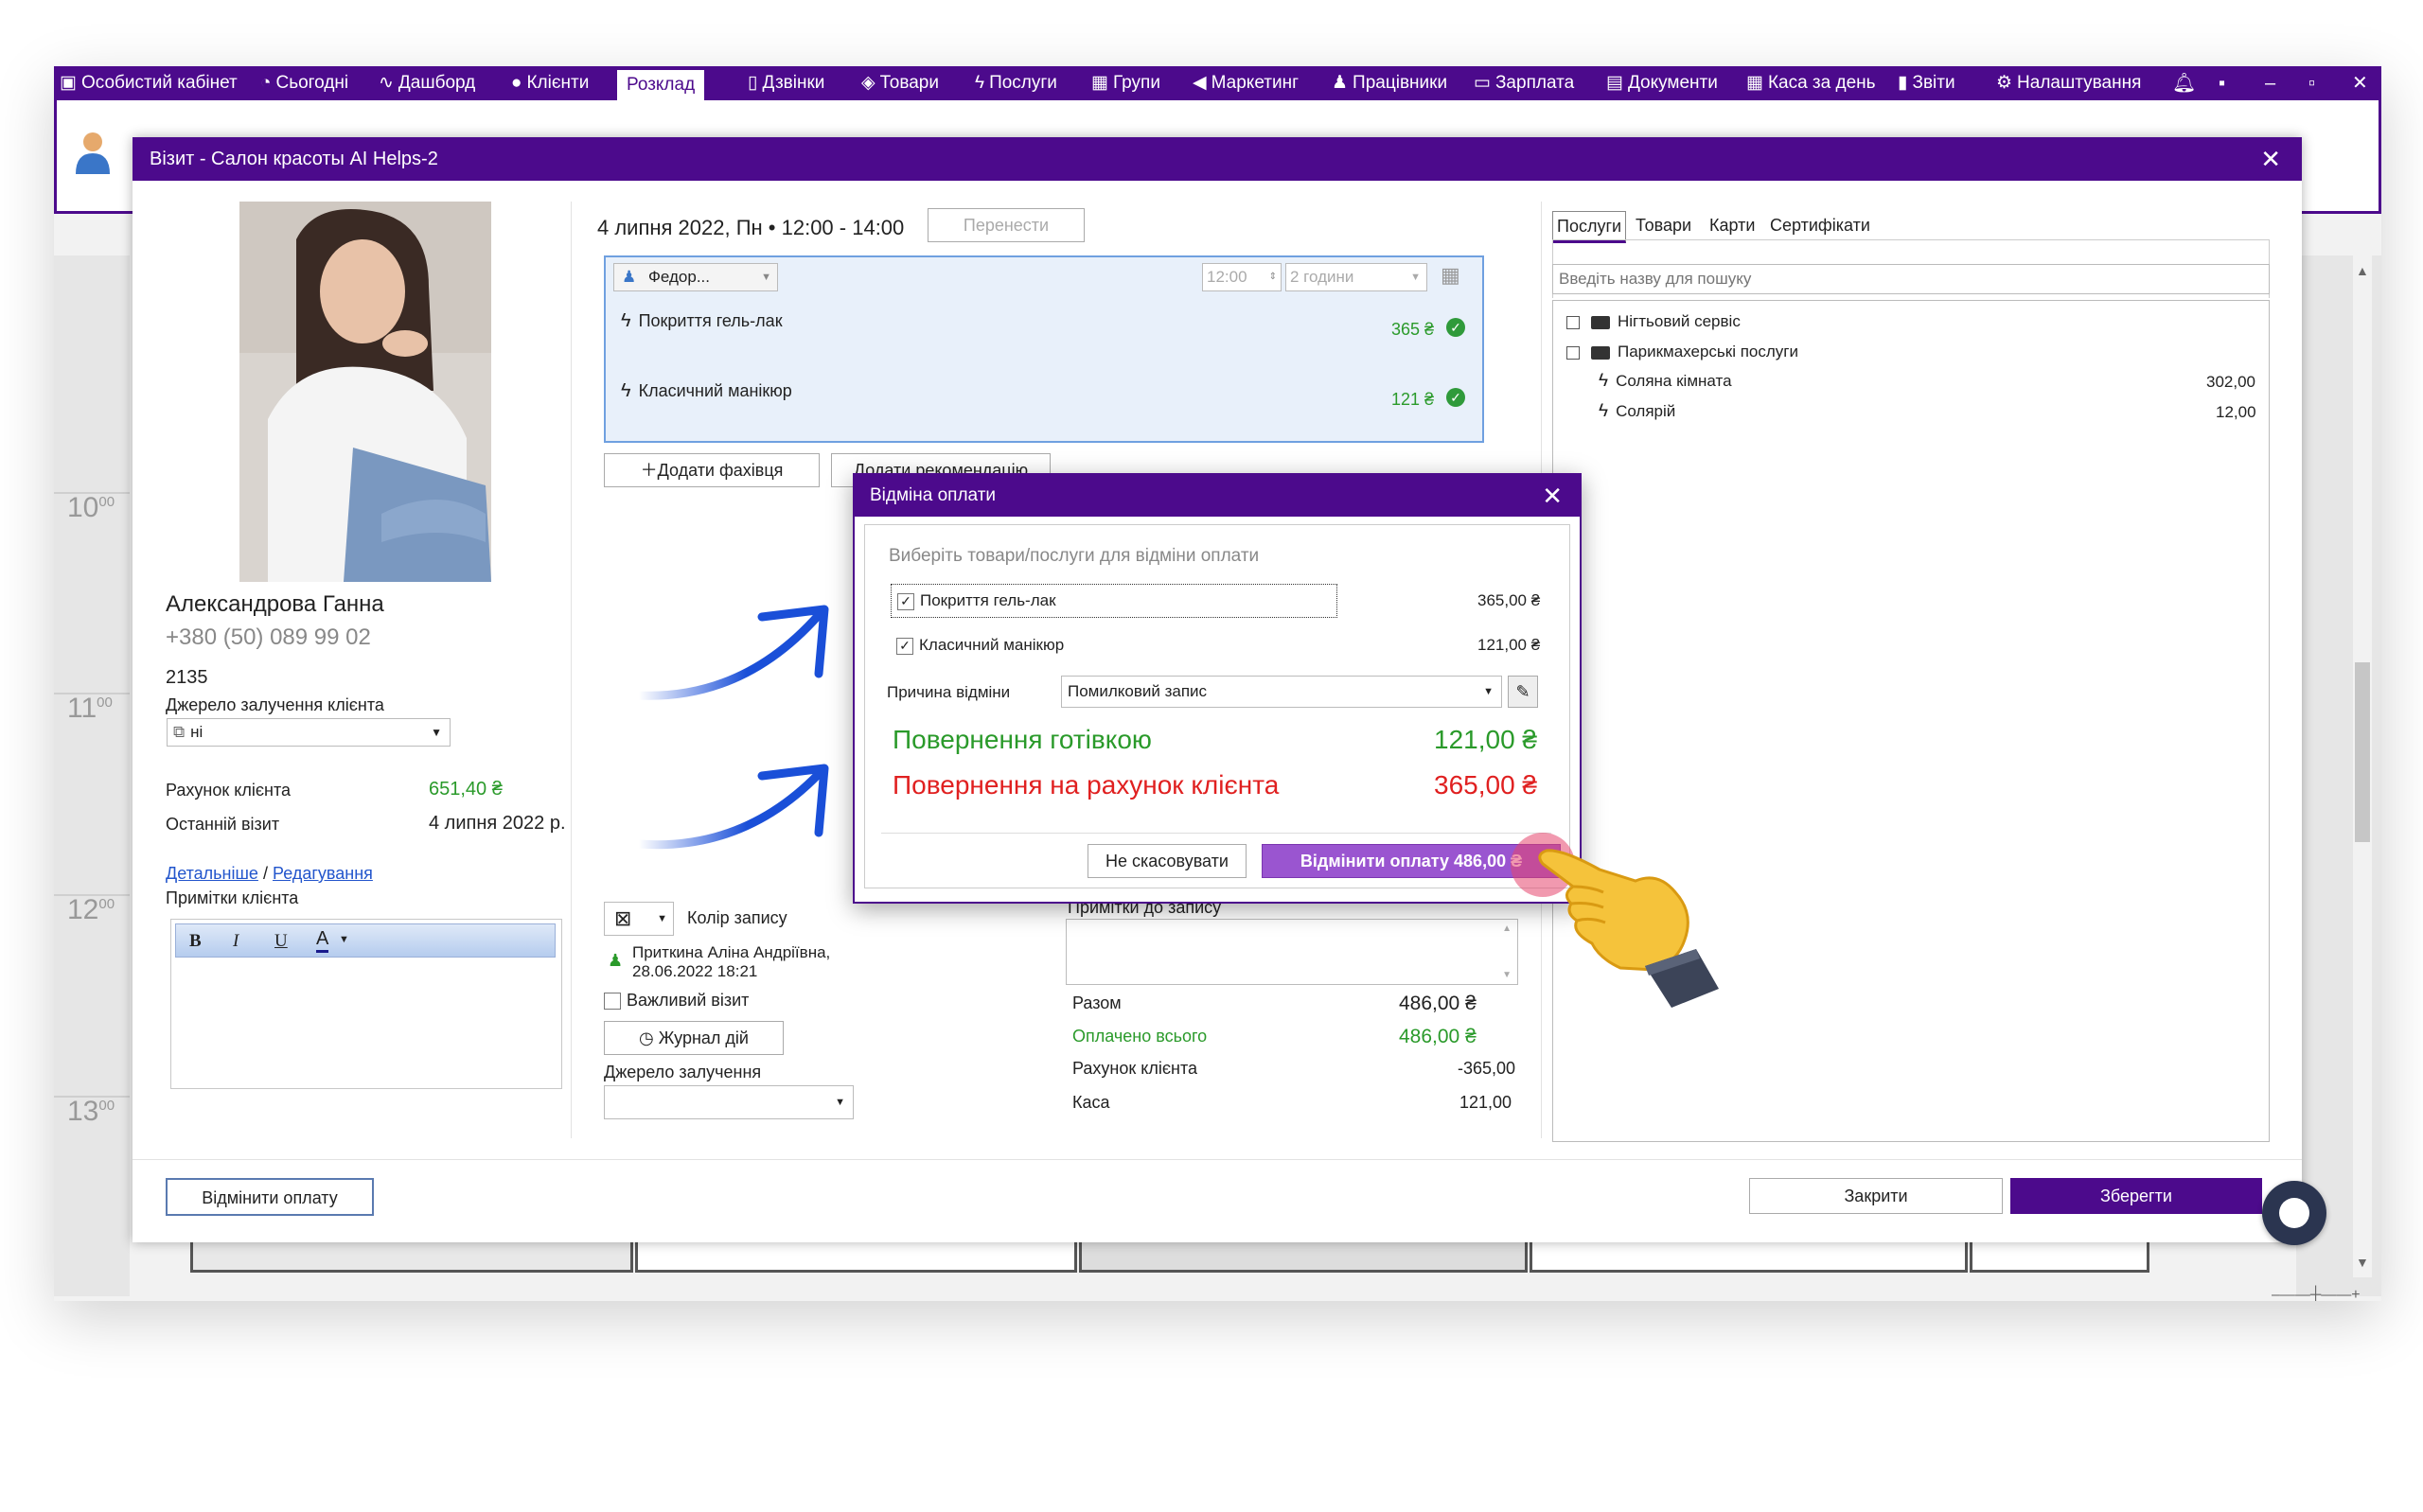 This screenshot has width=2423, height=1512. Describe the element at coordinates (900, 83) in the screenshot. I see `menu-goods: ◈ Товари` at that location.